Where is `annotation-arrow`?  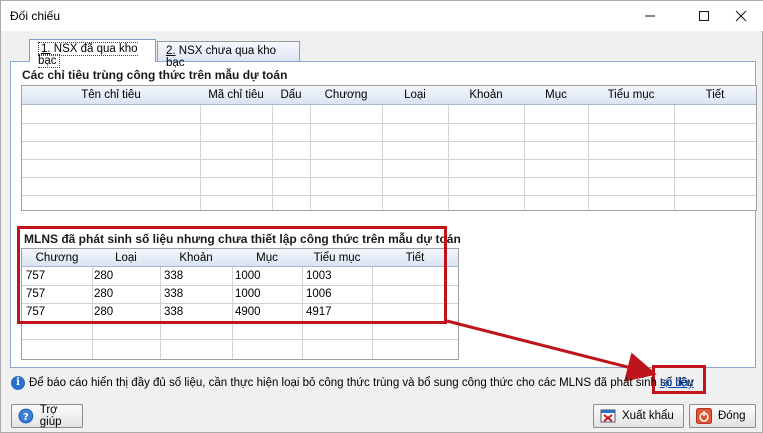
annotation-arrow is located at coordinates (551, 350).